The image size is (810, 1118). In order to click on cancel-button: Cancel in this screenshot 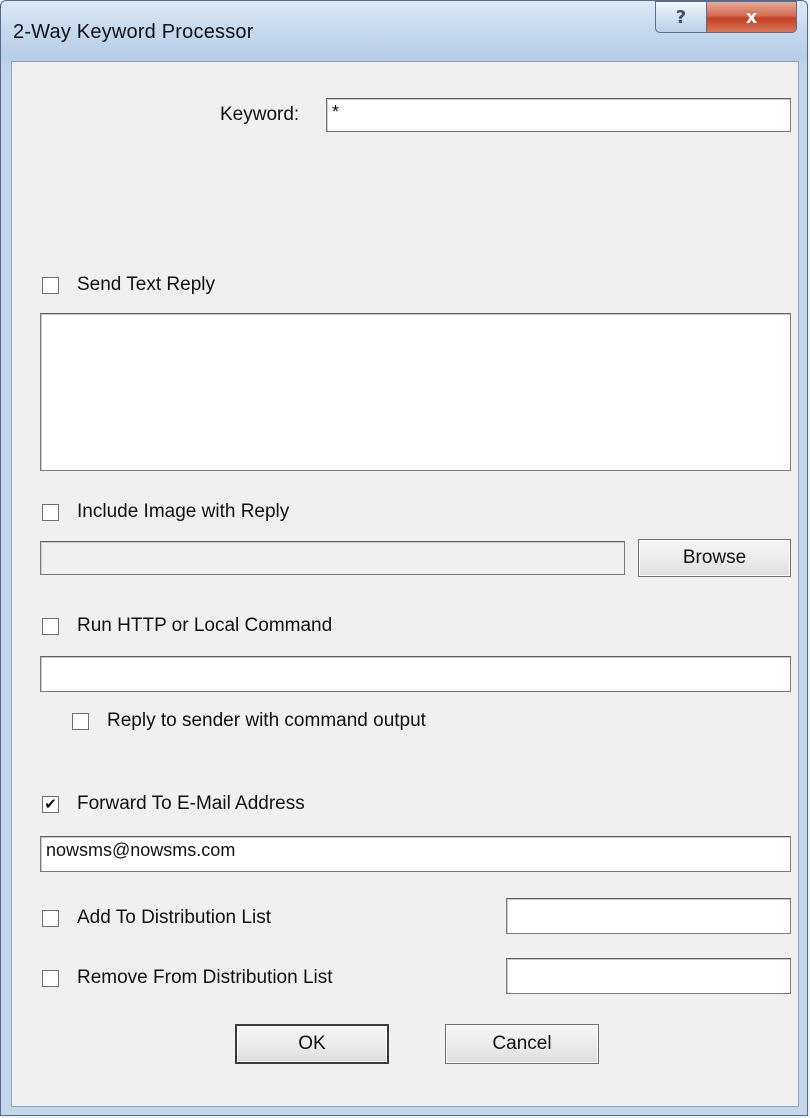, I will do `click(522, 1044)`.